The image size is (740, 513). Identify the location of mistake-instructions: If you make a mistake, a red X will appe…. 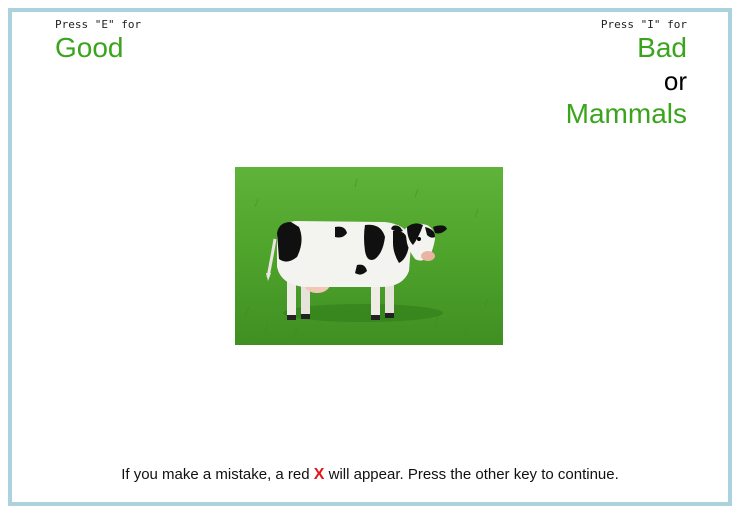
(370, 475).